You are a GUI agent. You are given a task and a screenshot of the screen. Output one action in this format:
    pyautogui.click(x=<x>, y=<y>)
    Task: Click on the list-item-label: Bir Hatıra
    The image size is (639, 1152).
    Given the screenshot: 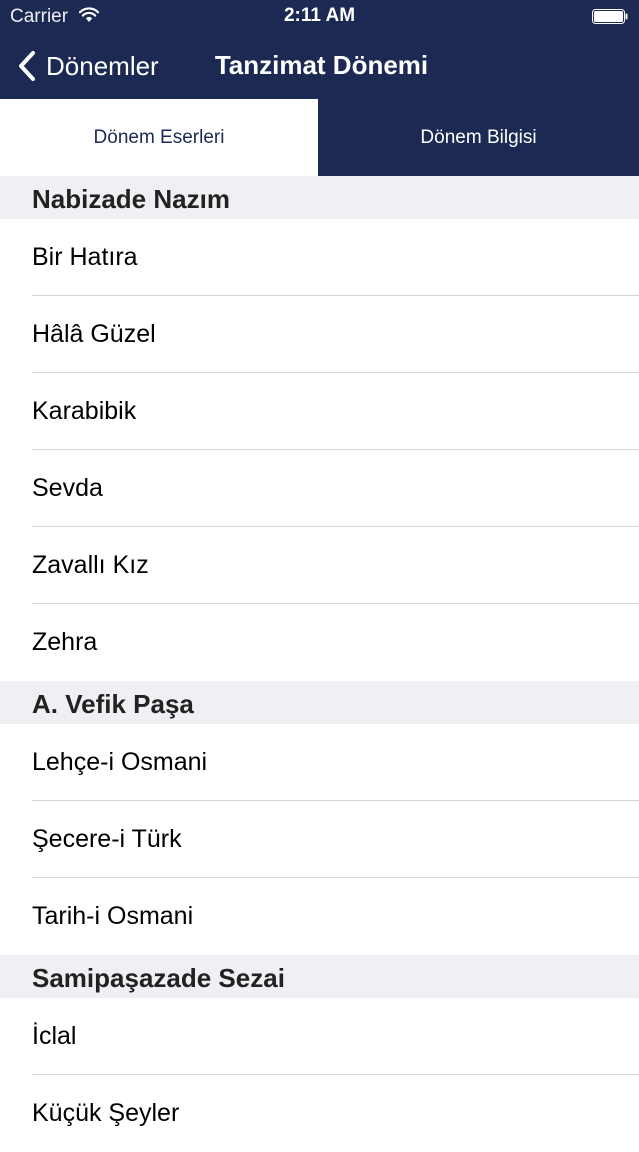 What is the action you would take?
    pyautogui.click(x=85, y=257)
    